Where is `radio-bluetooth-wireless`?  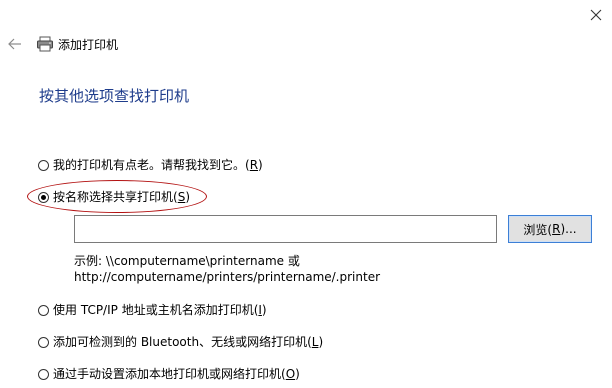 radio-bluetooth-wireless is located at coordinates (43, 342).